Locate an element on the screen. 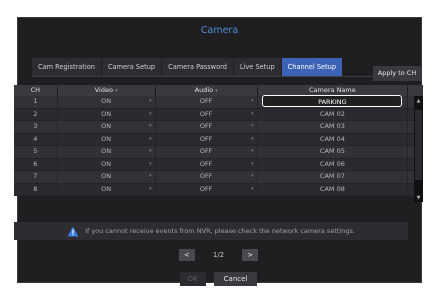 The width and height of the screenshot is (437, 294). ch-cell: 6 is located at coordinates (36, 164).